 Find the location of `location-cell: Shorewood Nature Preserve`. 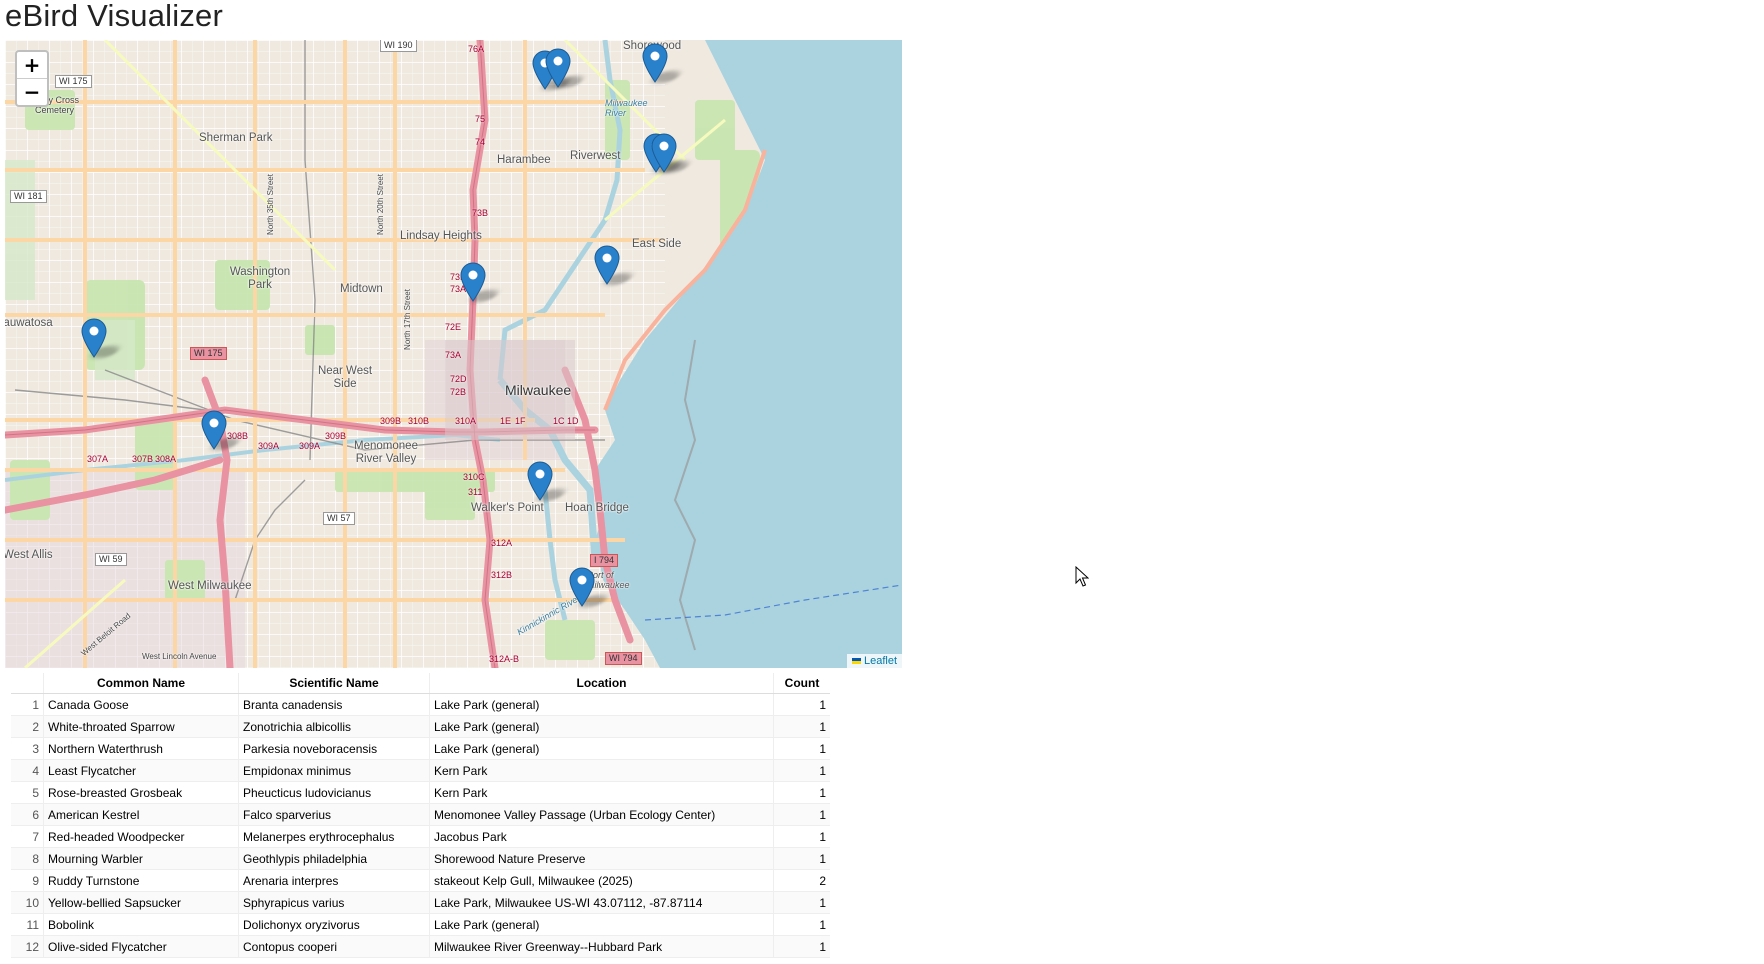

location-cell: Shorewood Nature Preserve is located at coordinates (601, 858).